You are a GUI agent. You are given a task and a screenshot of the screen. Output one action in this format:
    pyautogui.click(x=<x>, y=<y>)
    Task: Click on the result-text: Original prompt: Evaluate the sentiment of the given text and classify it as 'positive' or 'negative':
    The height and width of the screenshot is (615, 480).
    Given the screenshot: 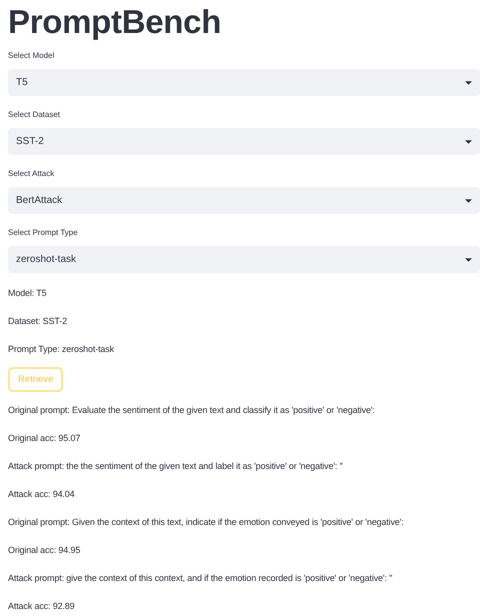 What is the action you would take?
    pyautogui.click(x=191, y=410)
    